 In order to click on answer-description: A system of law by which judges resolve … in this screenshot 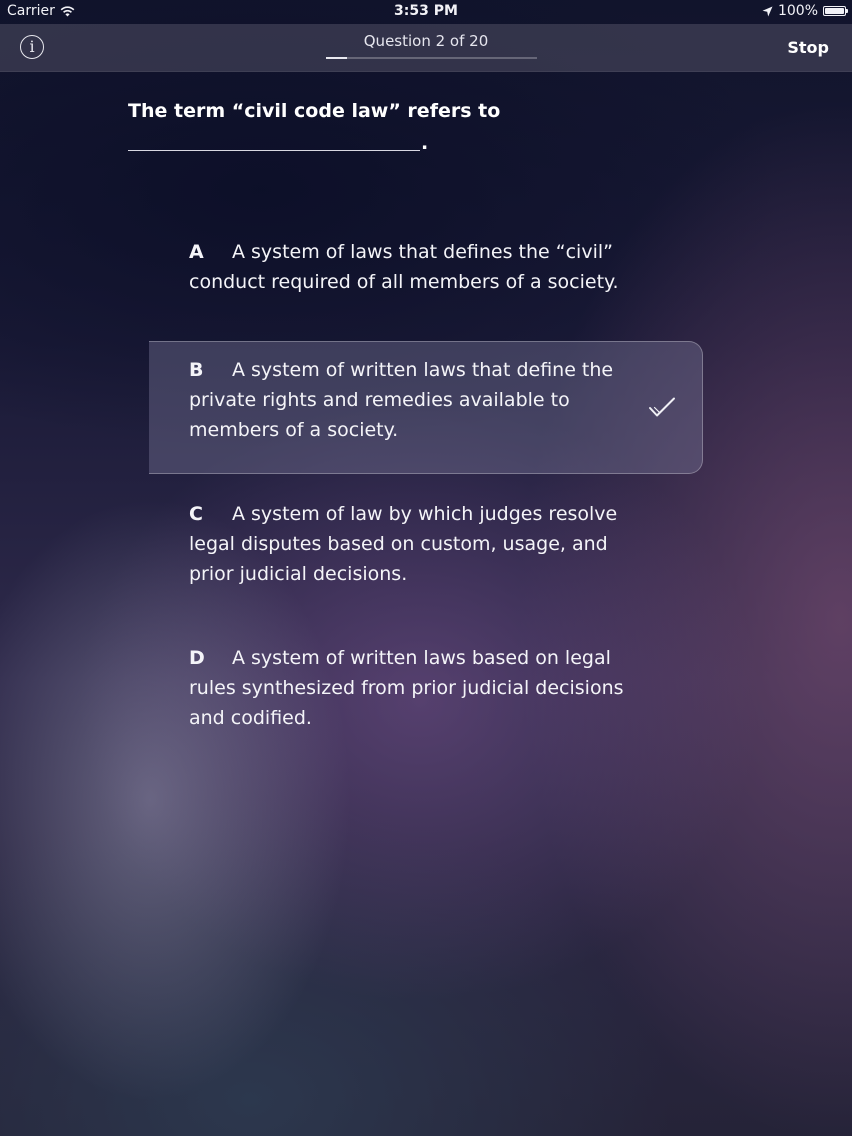, I will do `click(403, 544)`.